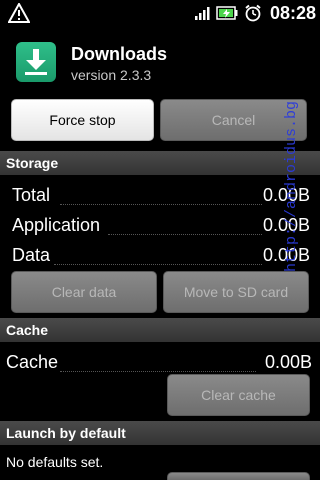 This screenshot has width=320, height=480. I want to click on app-name: Downloads, so click(119, 54).